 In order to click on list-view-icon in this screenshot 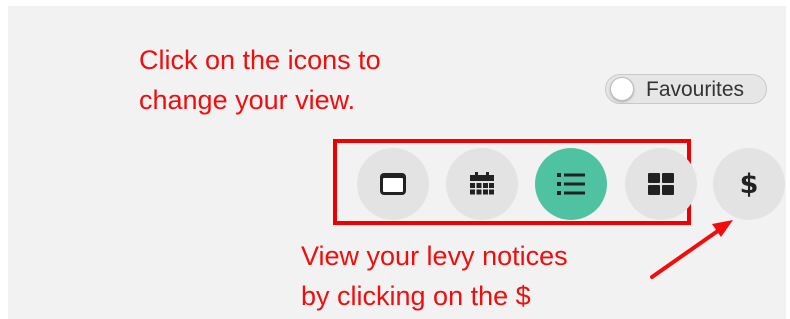, I will do `click(571, 184)`.